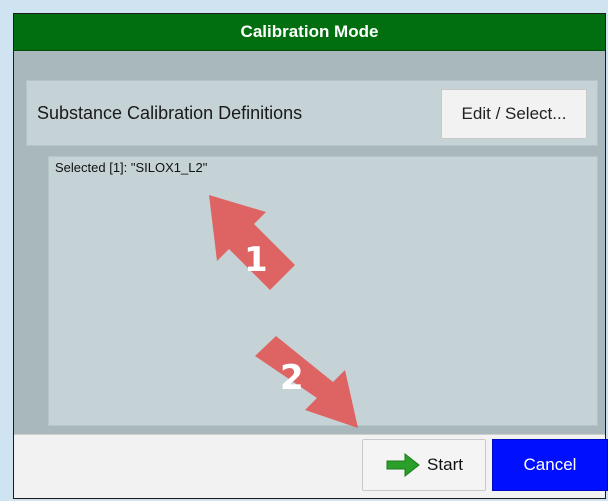 This screenshot has height=501, width=608. I want to click on definitions-label: Substance Calibration Definitions, so click(170, 113).